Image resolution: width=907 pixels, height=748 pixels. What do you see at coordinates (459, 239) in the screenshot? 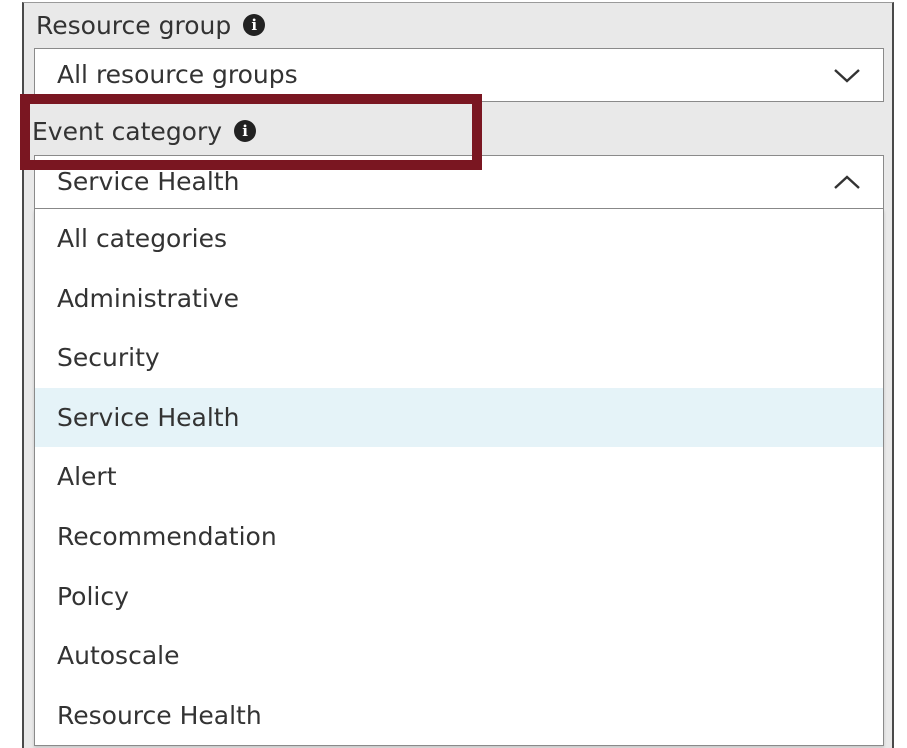
I see `dropdown-option-all-categories: All categories` at bounding box center [459, 239].